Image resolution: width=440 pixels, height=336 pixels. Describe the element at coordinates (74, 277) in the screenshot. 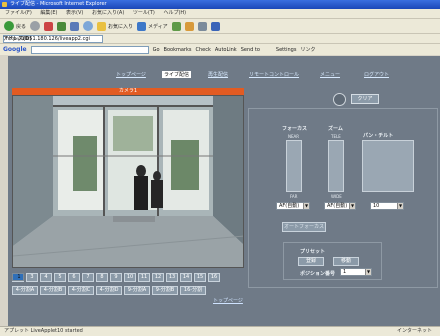

I see `camera-button: 6` at that location.